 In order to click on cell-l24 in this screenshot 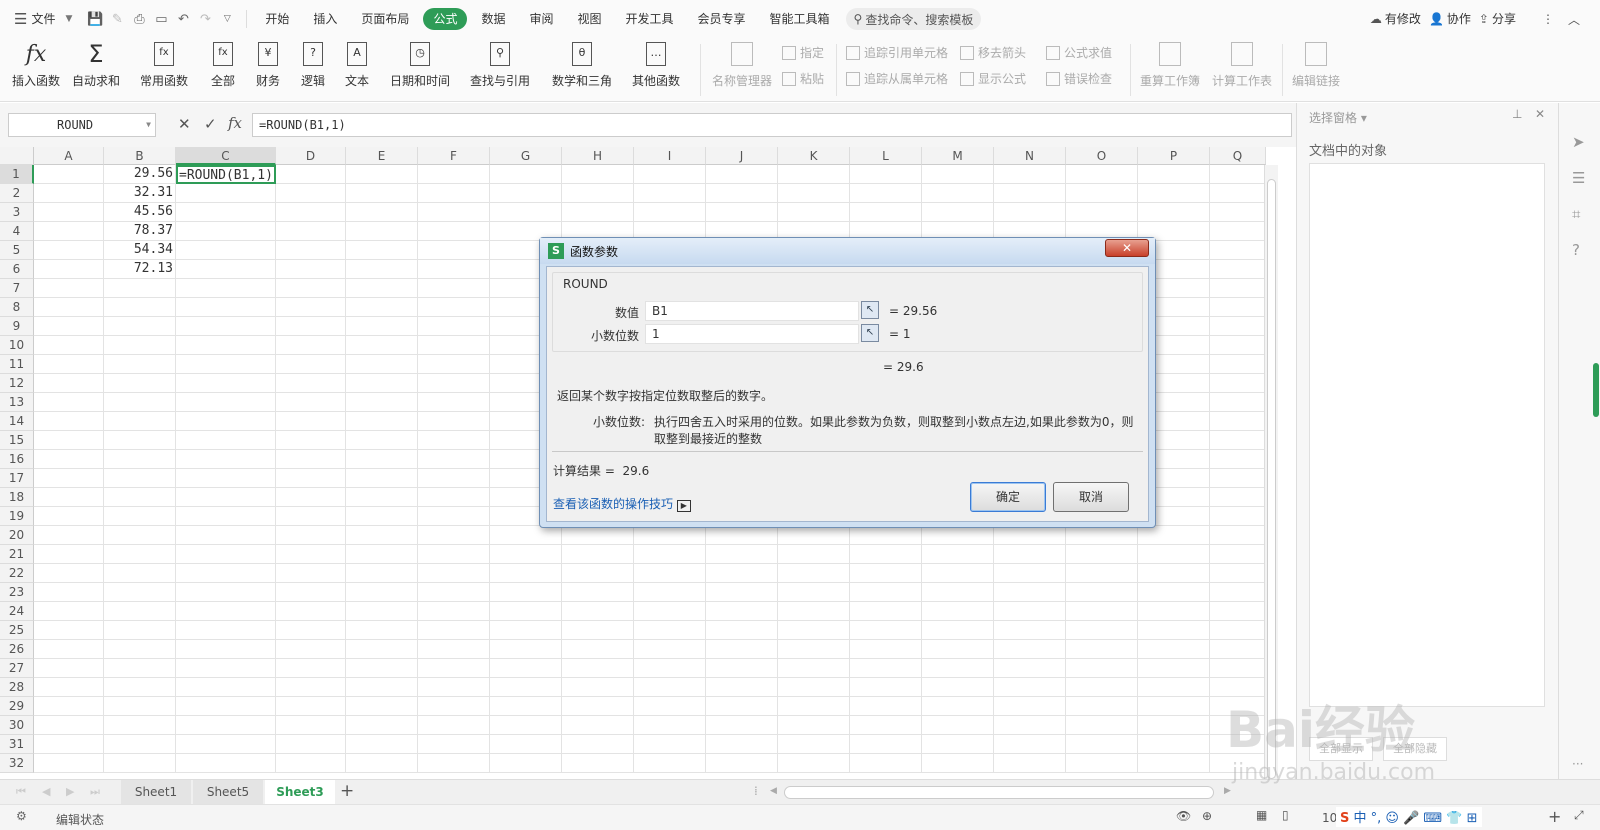, I will do `click(886, 611)`.